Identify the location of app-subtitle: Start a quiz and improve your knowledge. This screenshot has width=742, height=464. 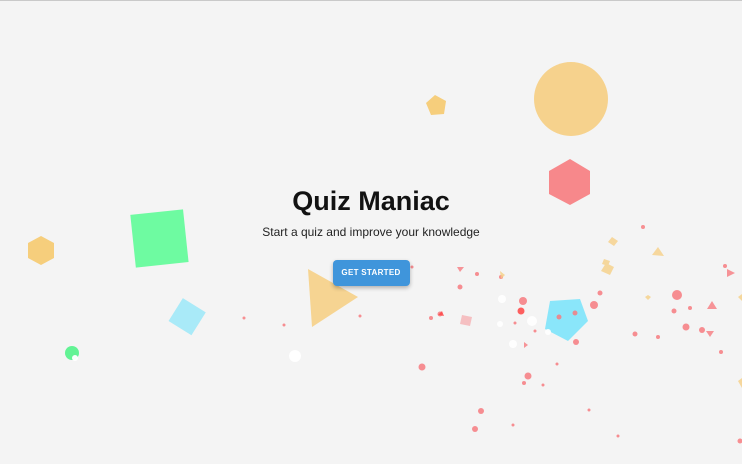
(371, 232).